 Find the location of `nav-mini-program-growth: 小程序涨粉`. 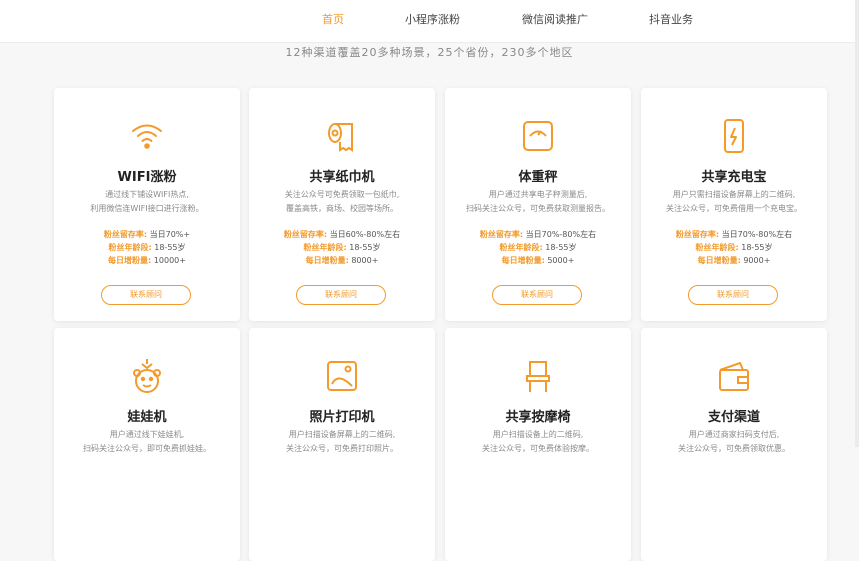

nav-mini-program-growth: 小程序涨粉 is located at coordinates (432, 19).